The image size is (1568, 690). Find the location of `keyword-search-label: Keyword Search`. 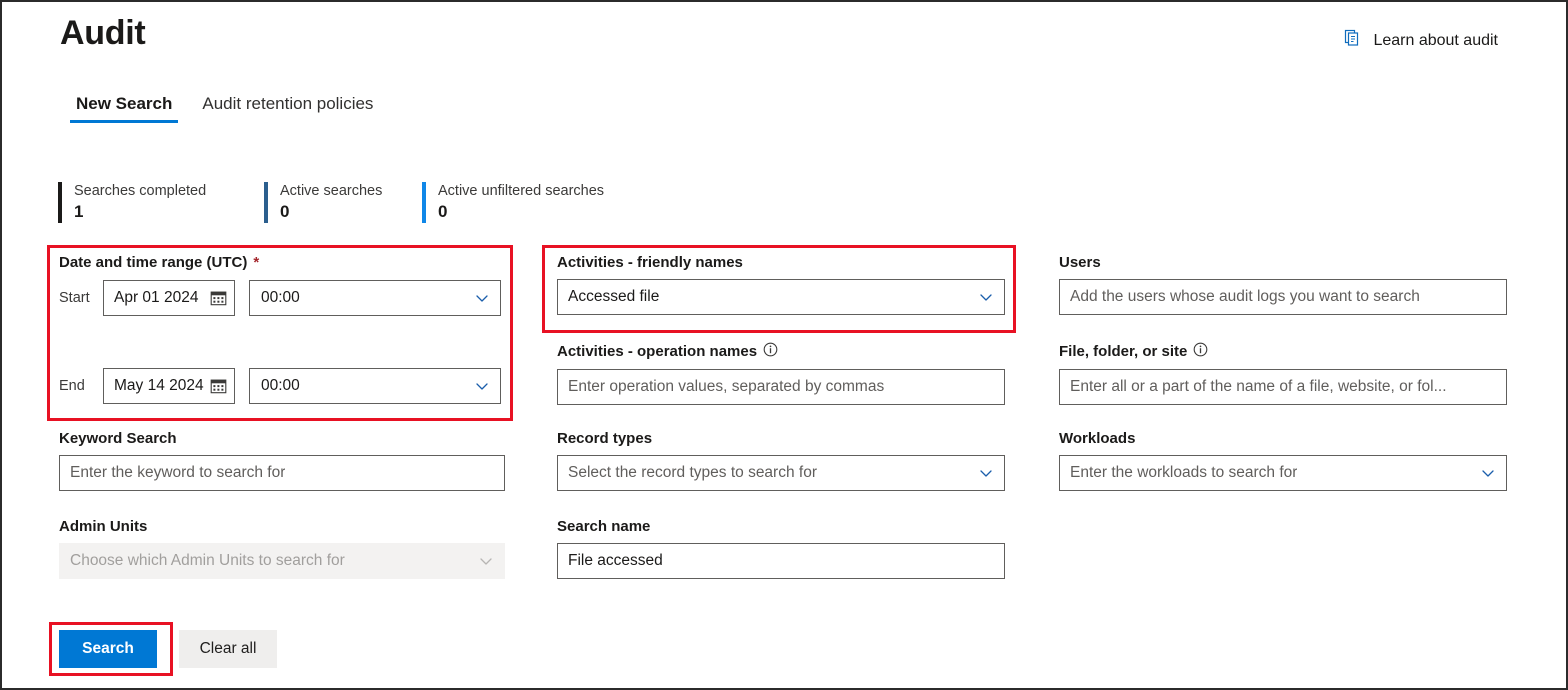

keyword-search-label: Keyword Search is located at coordinates (118, 438).